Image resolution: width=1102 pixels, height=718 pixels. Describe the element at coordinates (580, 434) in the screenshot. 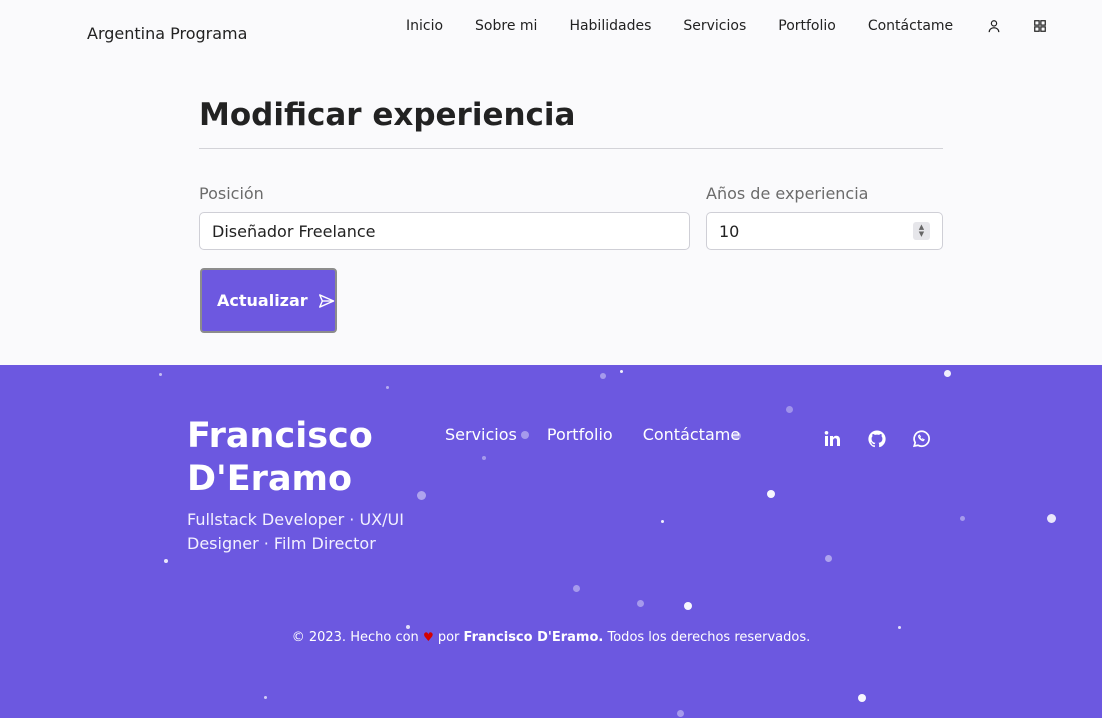

I see `footer-link-portfolio: Portfolio` at that location.